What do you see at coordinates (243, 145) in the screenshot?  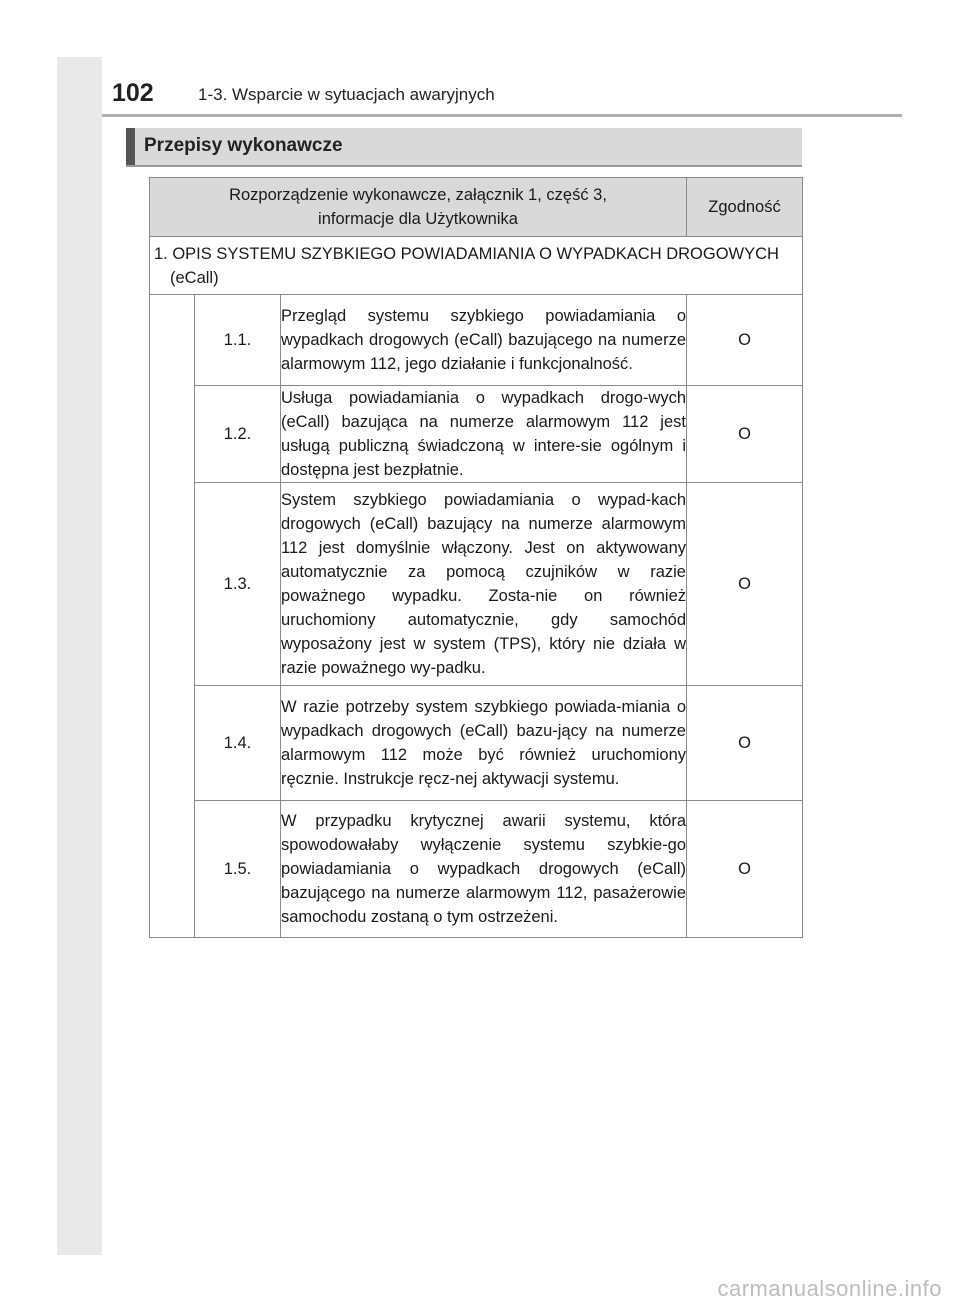 I see `section-title: Przepisy wykonawcze` at bounding box center [243, 145].